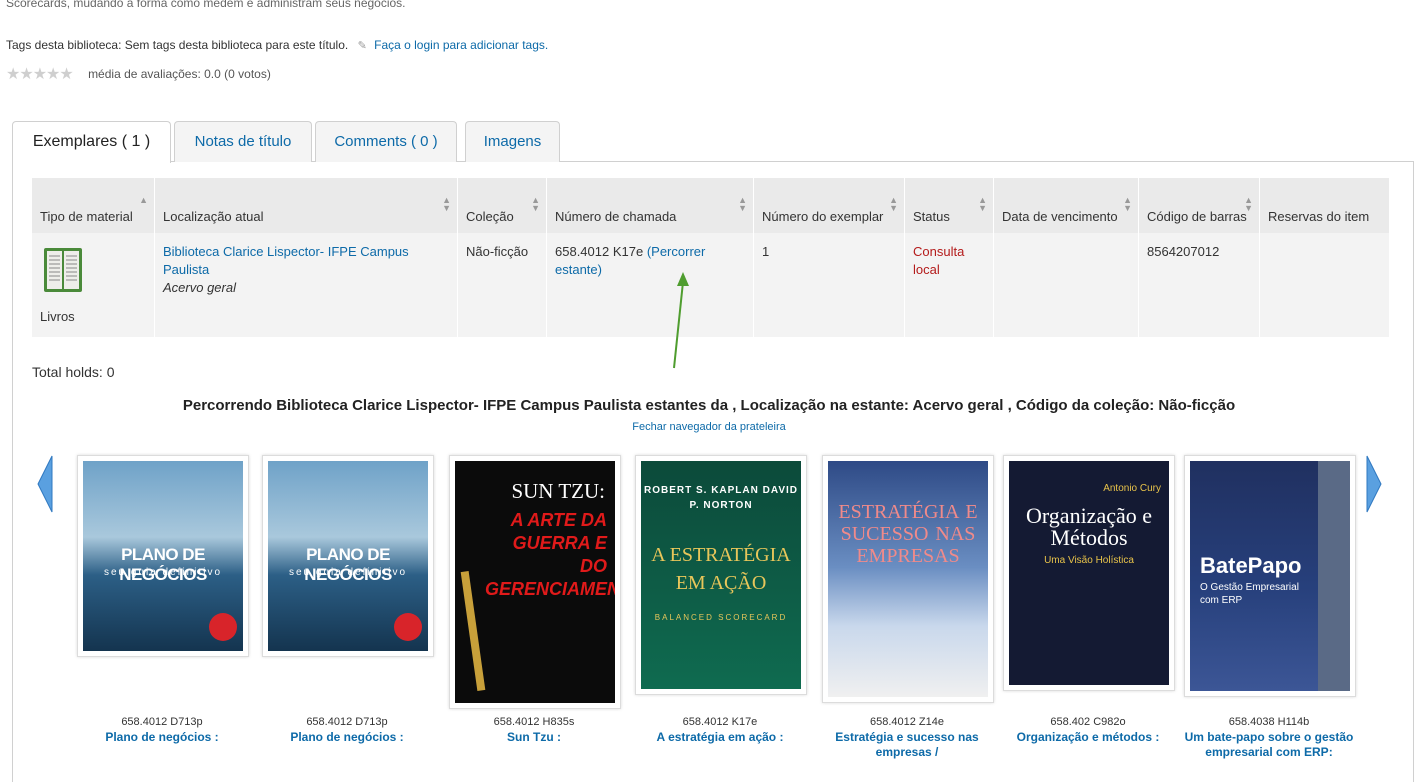  I want to click on book-cover-image: BatePapo O Gestão Empresarial com ERP, so click(1270, 576).